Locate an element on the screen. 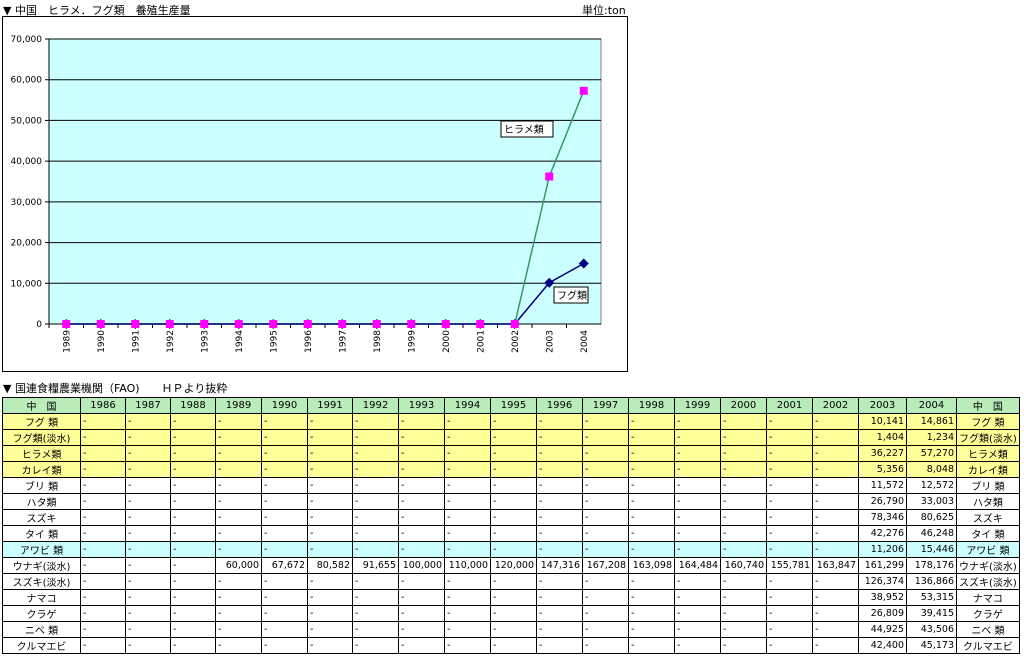  table-cell: 39,415 is located at coordinates (931, 613).